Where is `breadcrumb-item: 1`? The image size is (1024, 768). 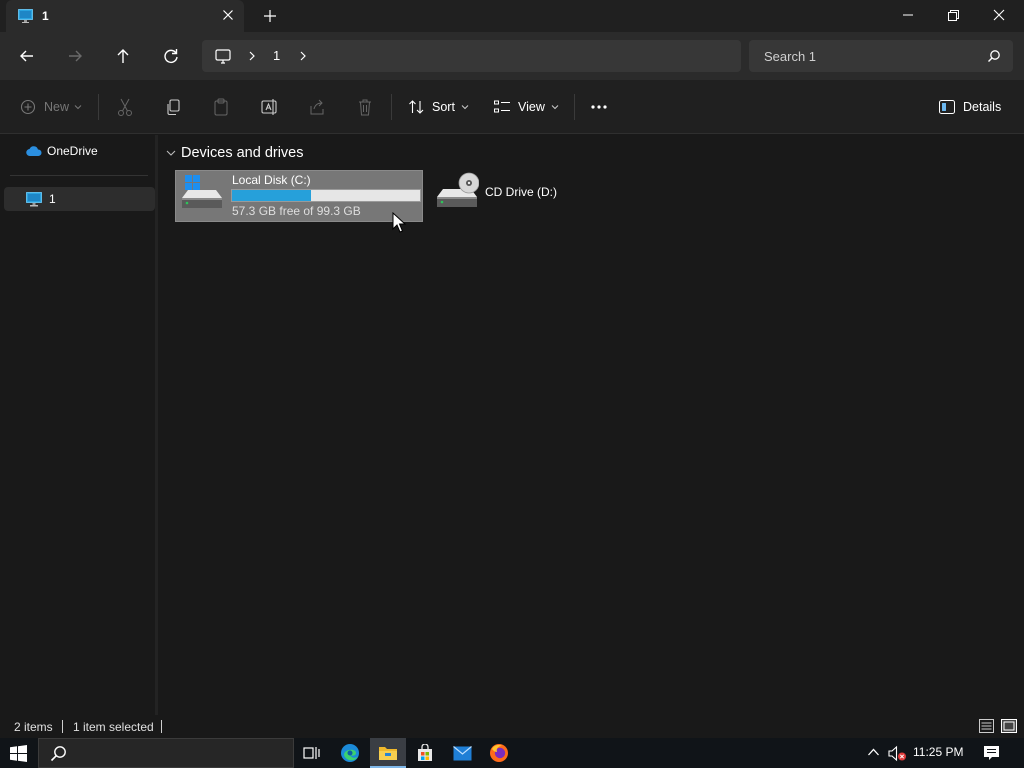
breadcrumb-item: 1 is located at coordinates (276, 55).